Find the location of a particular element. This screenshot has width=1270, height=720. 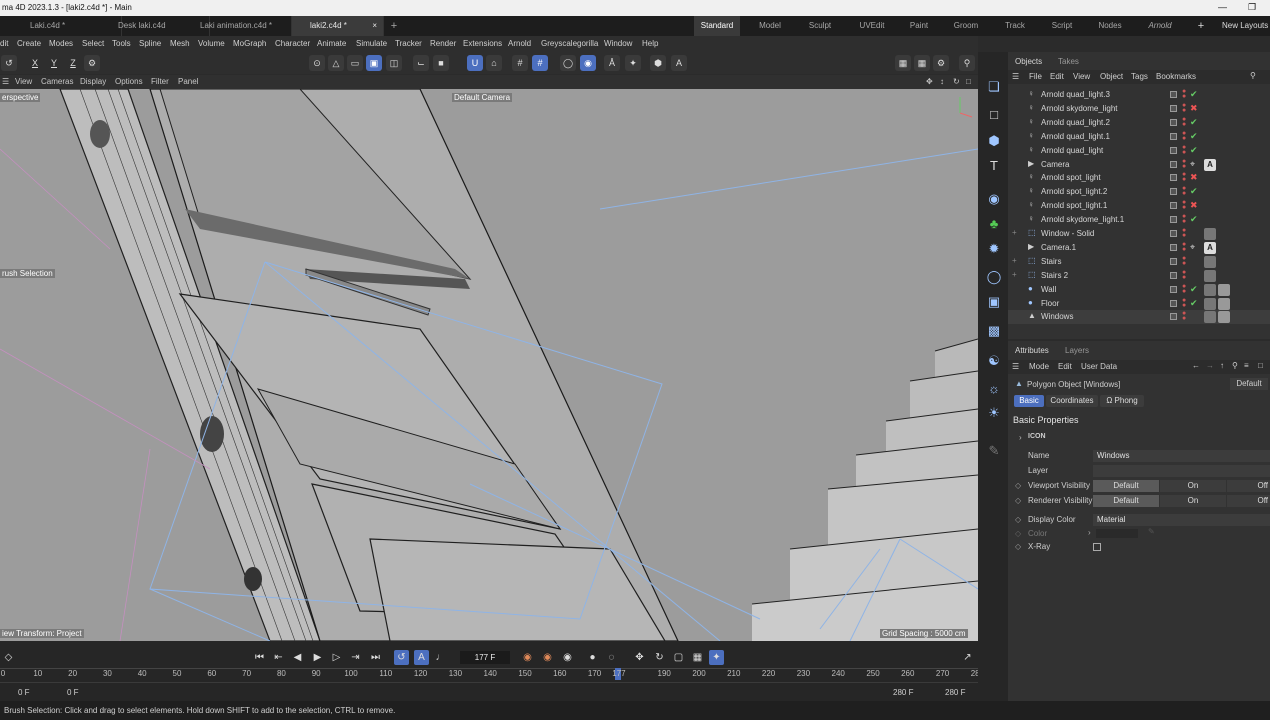

object-name: Windows is located at coordinates (1057, 316).